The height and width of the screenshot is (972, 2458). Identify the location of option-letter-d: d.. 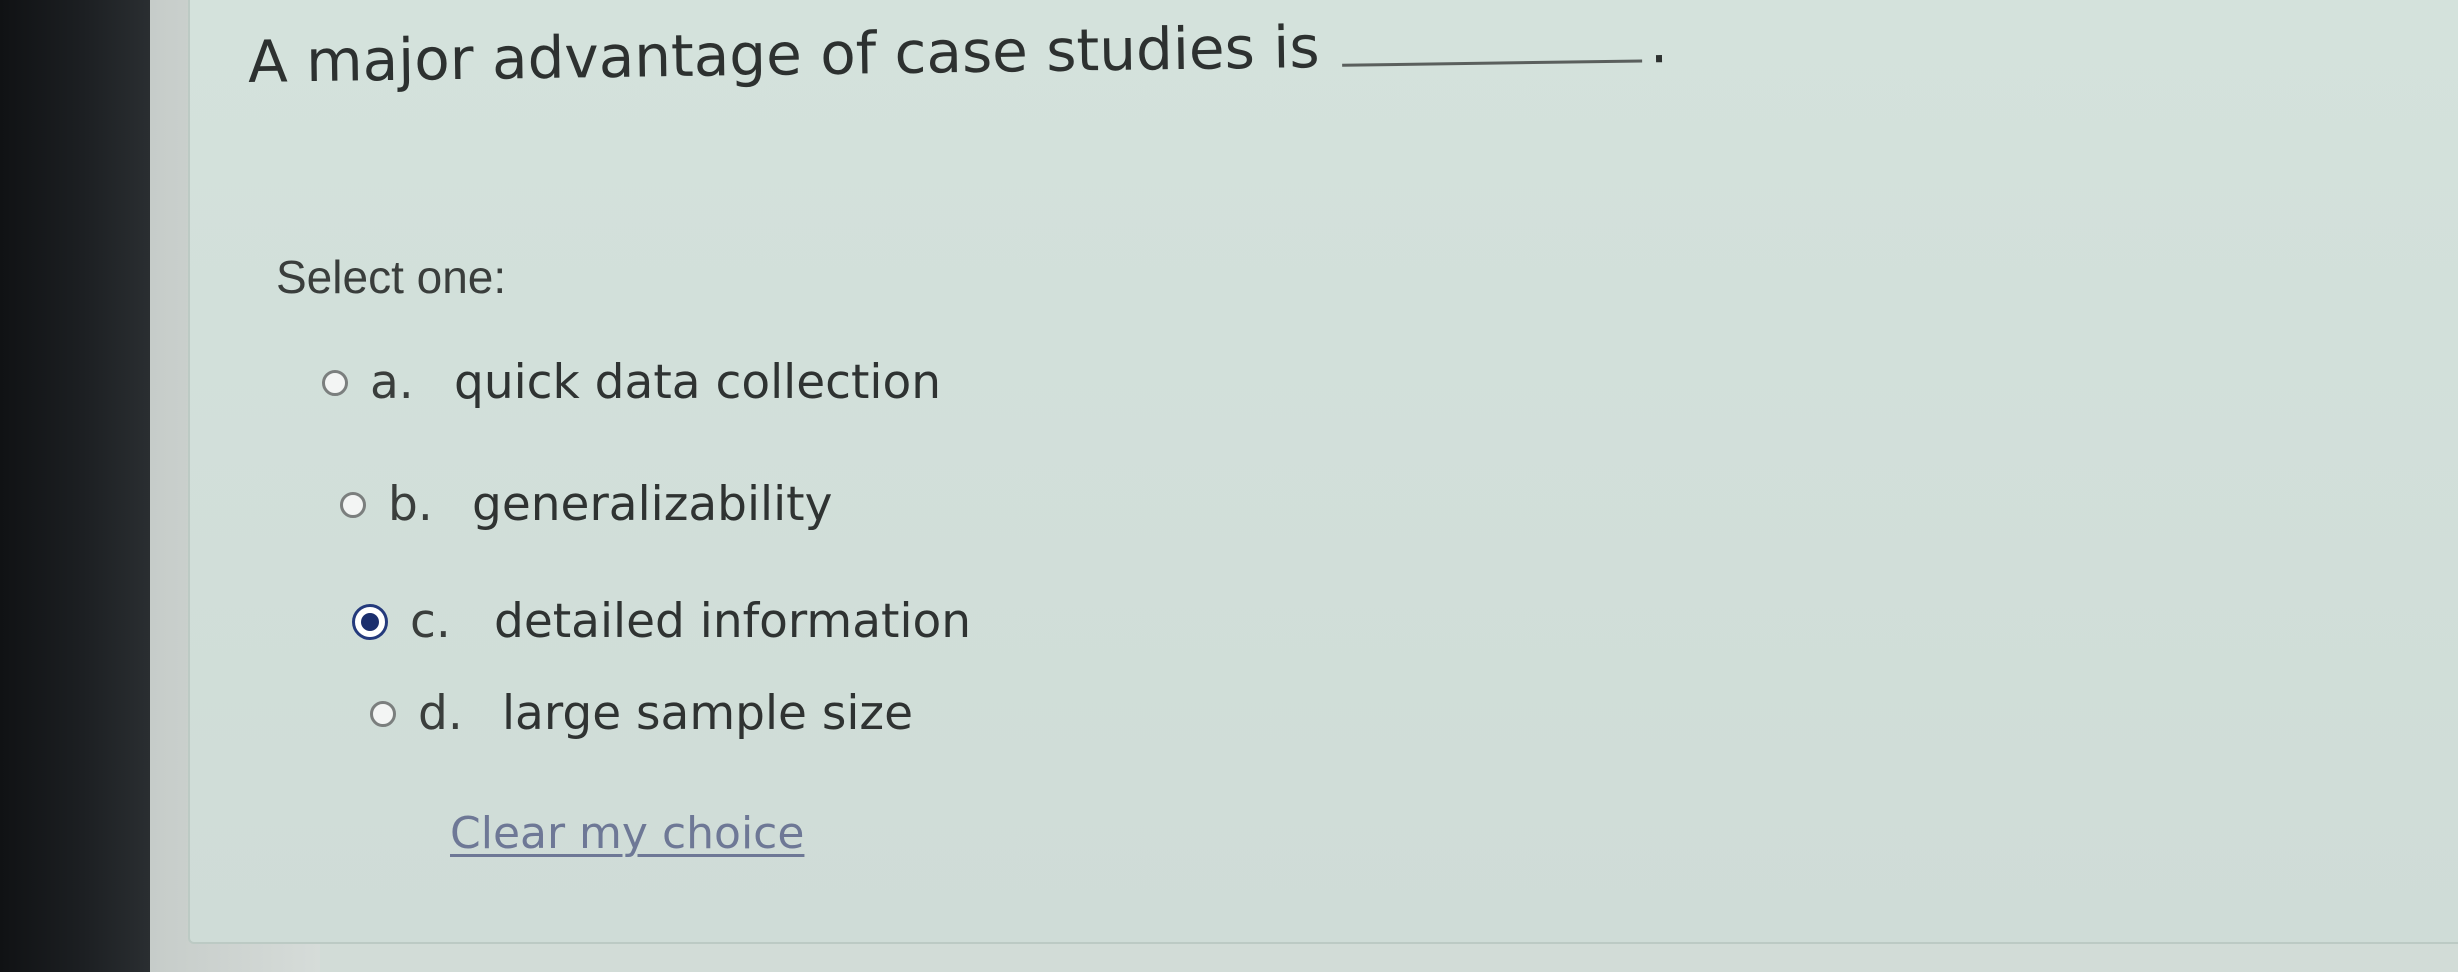
(440, 713).